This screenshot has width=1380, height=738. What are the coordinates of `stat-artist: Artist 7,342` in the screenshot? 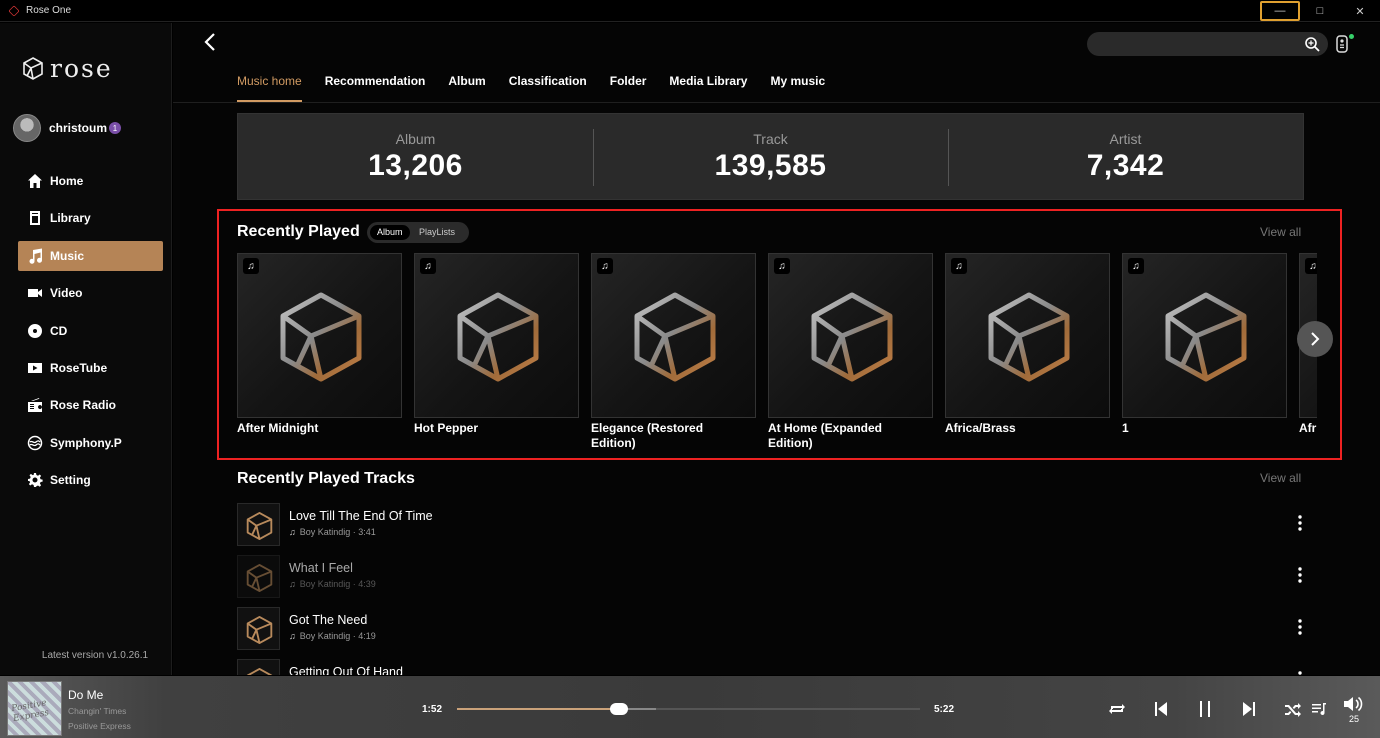 It's located at (1125, 156).